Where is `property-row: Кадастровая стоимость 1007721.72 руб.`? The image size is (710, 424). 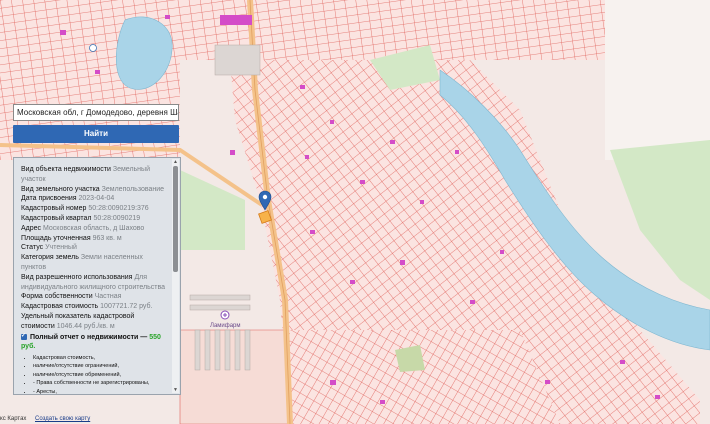 property-row: Кадастровая стоимость 1007721.72 руб. is located at coordinates (95, 307).